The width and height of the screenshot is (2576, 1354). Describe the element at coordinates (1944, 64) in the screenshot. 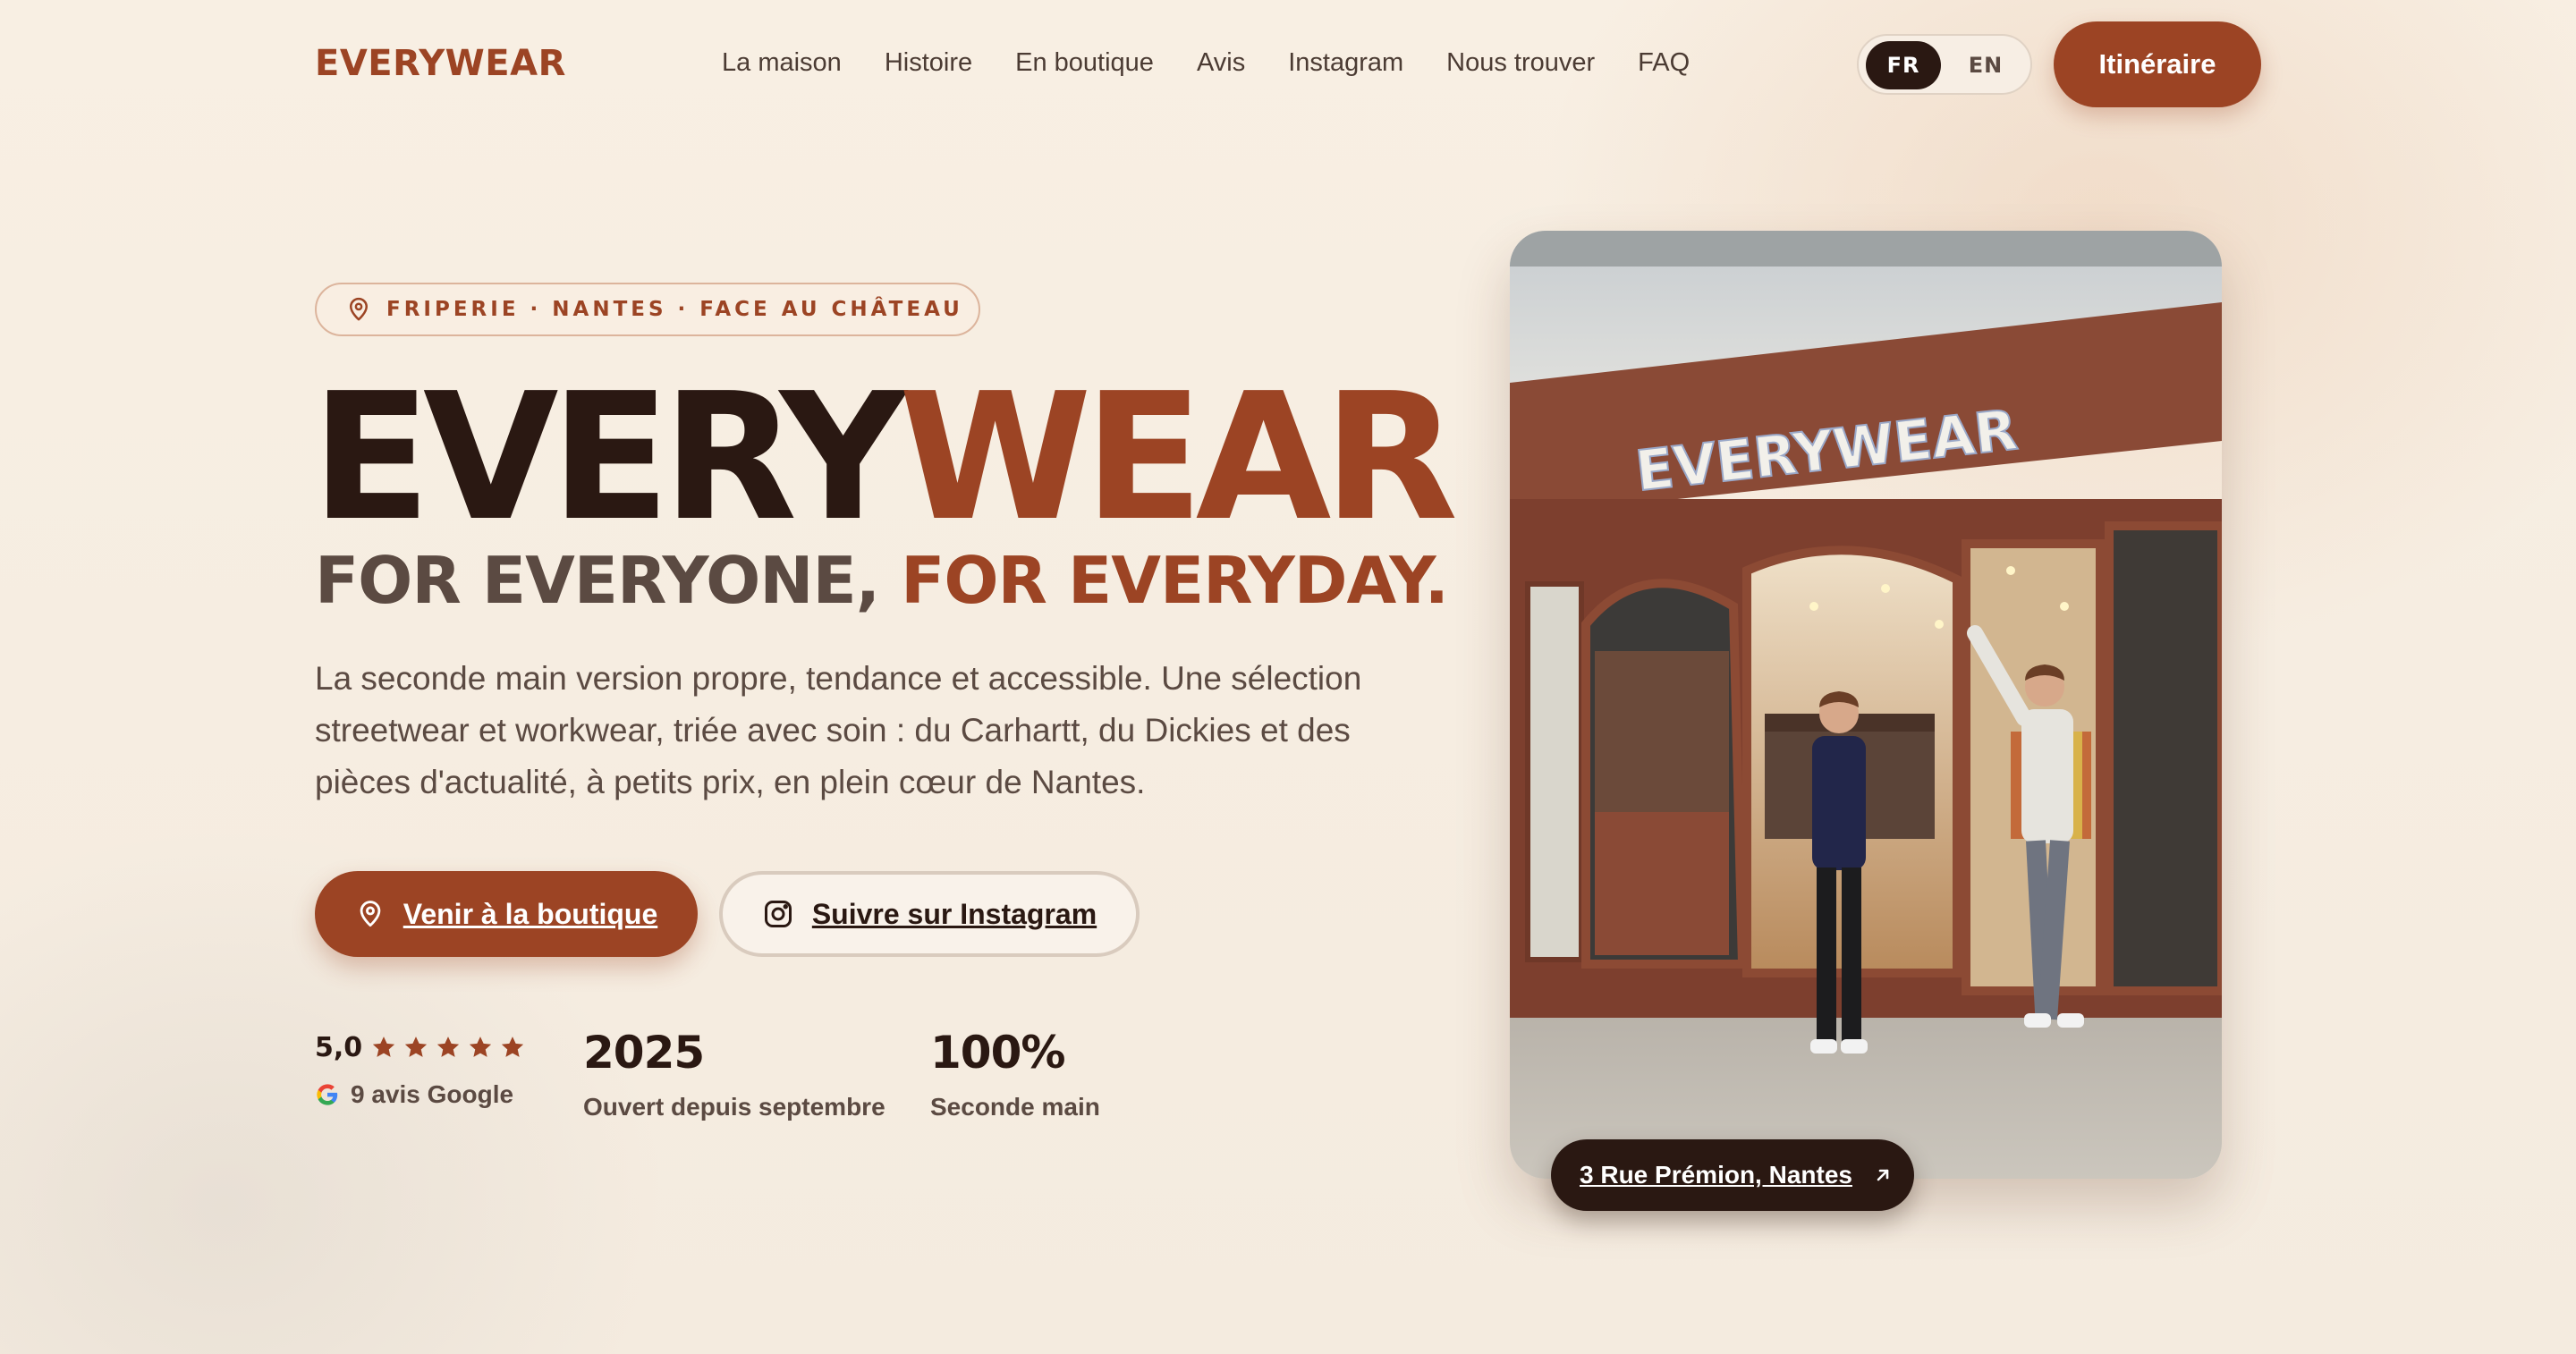

I see `language-switcher: FR EN` at that location.